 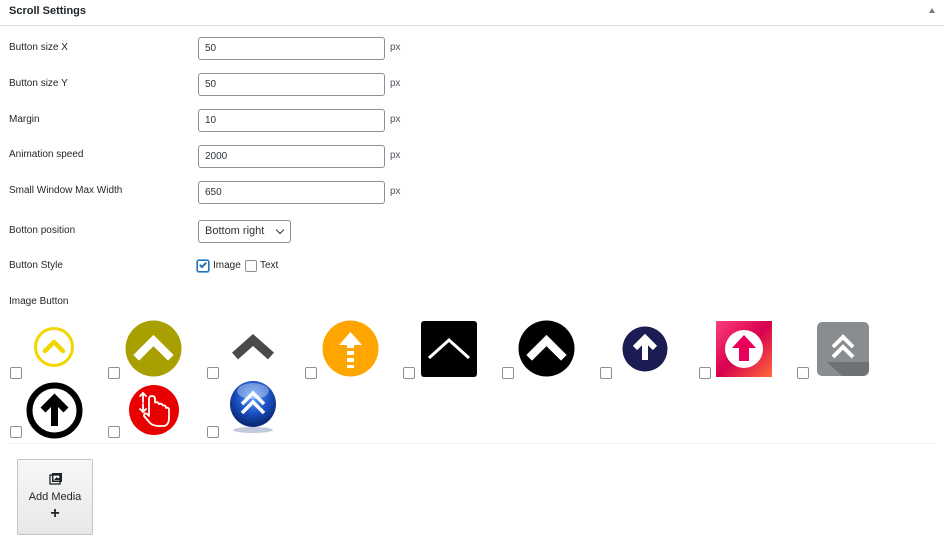 What do you see at coordinates (291, 84) in the screenshot?
I see `button-size-y-input` at bounding box center [291, 84].